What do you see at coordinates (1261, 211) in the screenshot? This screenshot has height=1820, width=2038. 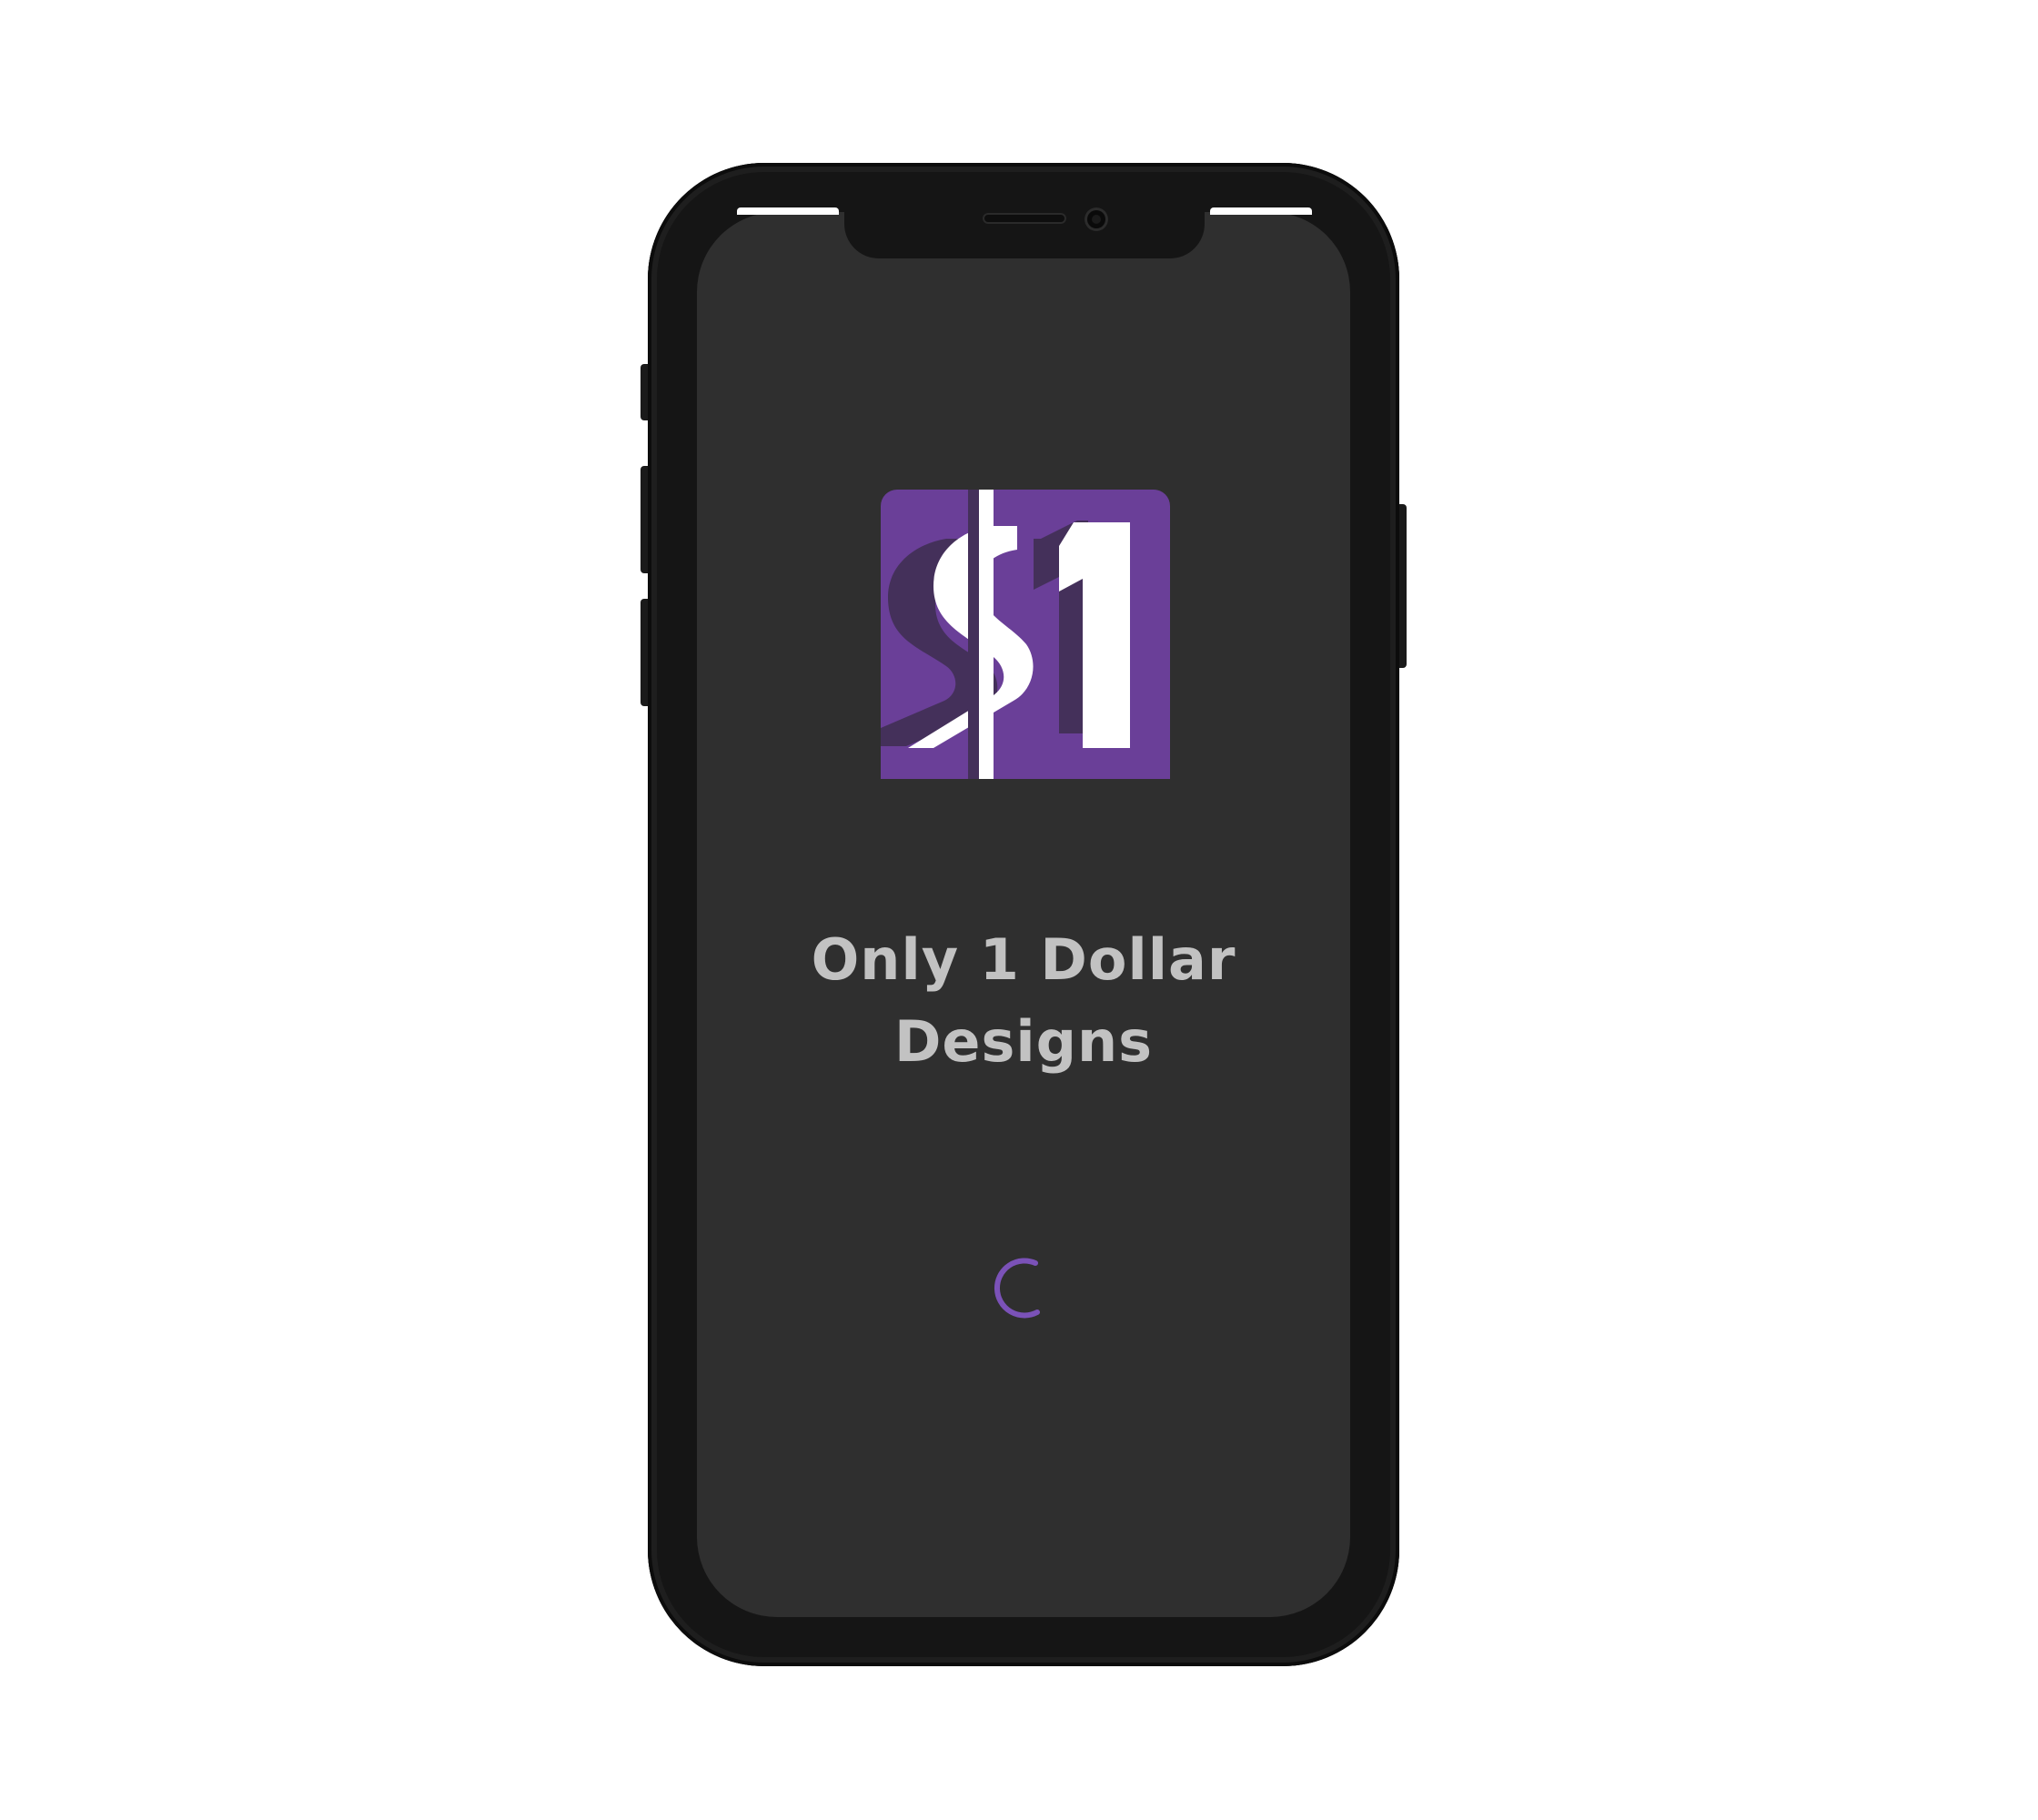 I see `status-bar-right` at bounding box center [1261, 211].